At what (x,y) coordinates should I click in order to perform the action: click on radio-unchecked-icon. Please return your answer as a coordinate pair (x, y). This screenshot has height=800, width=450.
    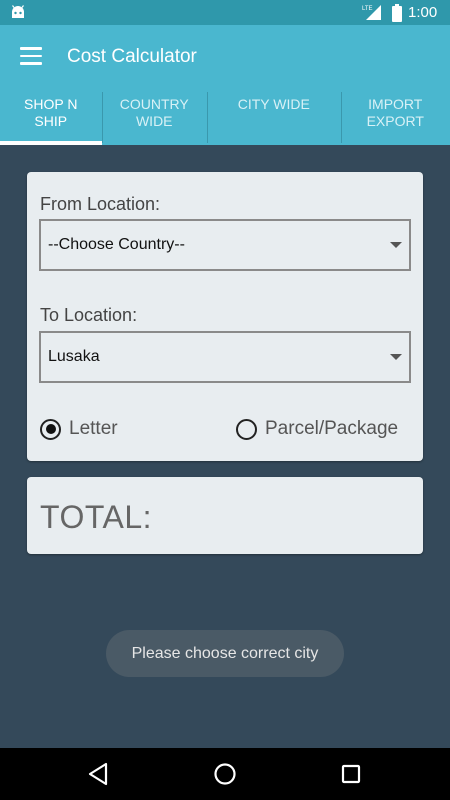
    Looking at the image, I should click on (246, 429).